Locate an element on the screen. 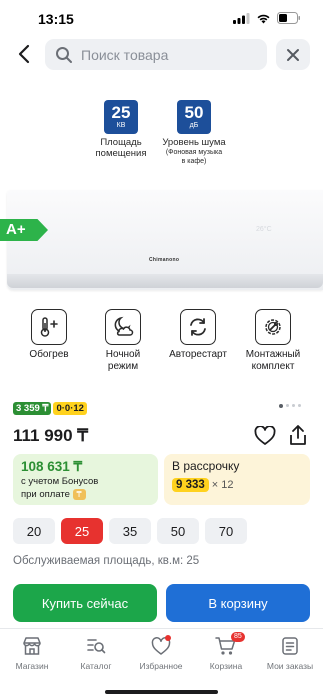  search-icon is located at coordinates (64, 55).